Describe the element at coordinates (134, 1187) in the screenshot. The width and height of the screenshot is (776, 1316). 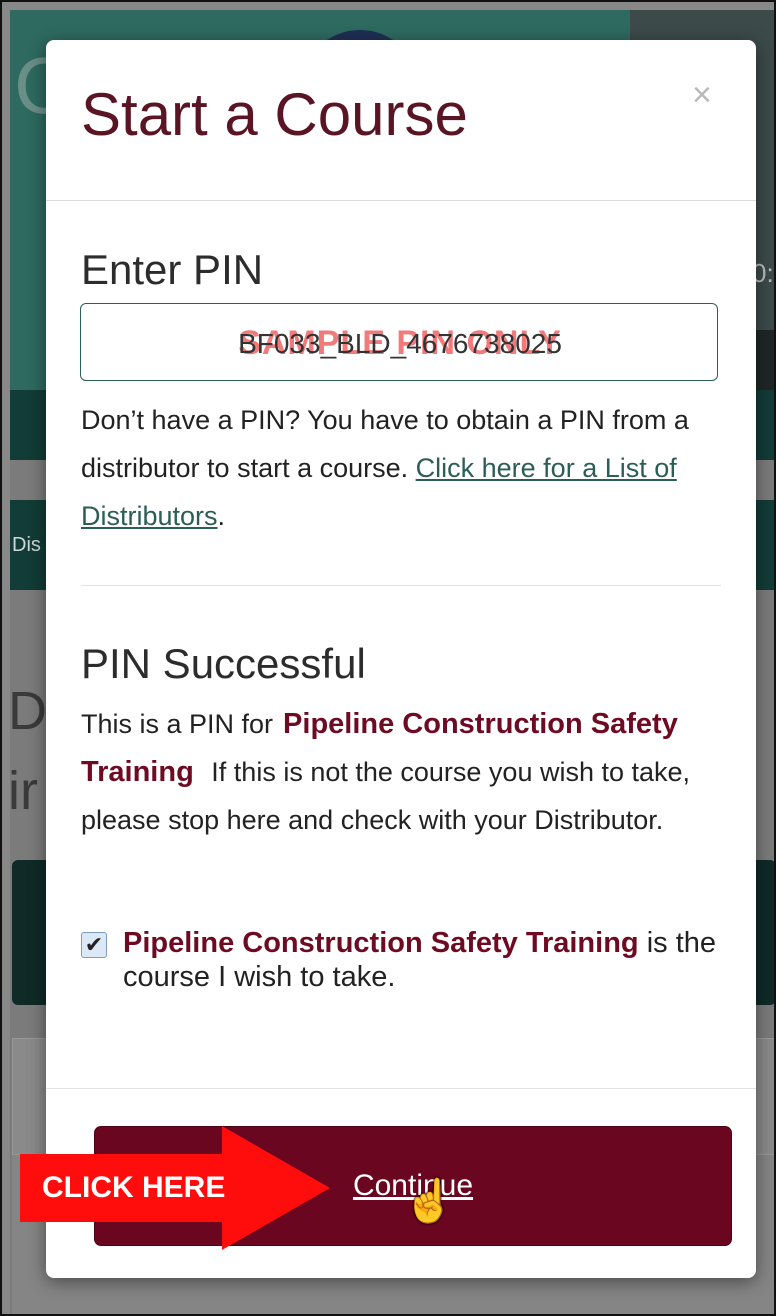
I see `click-here-label: CLICK HERE` at that location.